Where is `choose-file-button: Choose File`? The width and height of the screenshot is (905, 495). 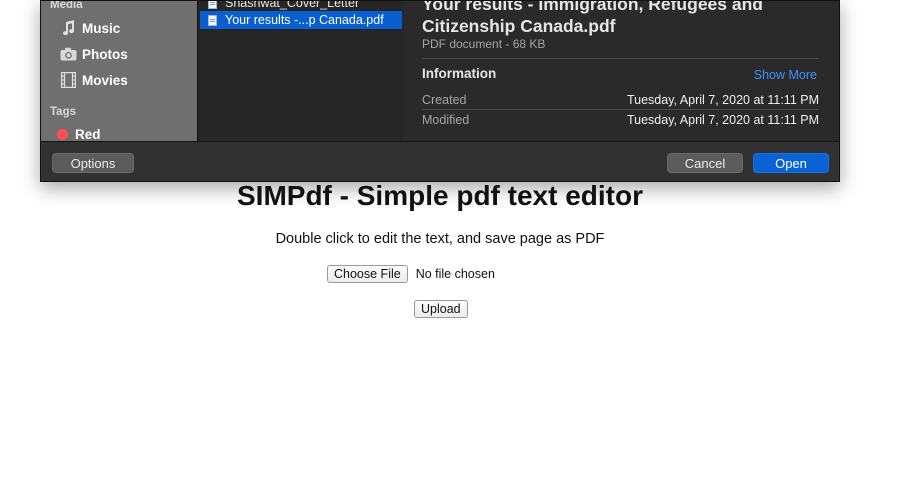 choose-file-button: Choose File is located at coordinates (367, 273).